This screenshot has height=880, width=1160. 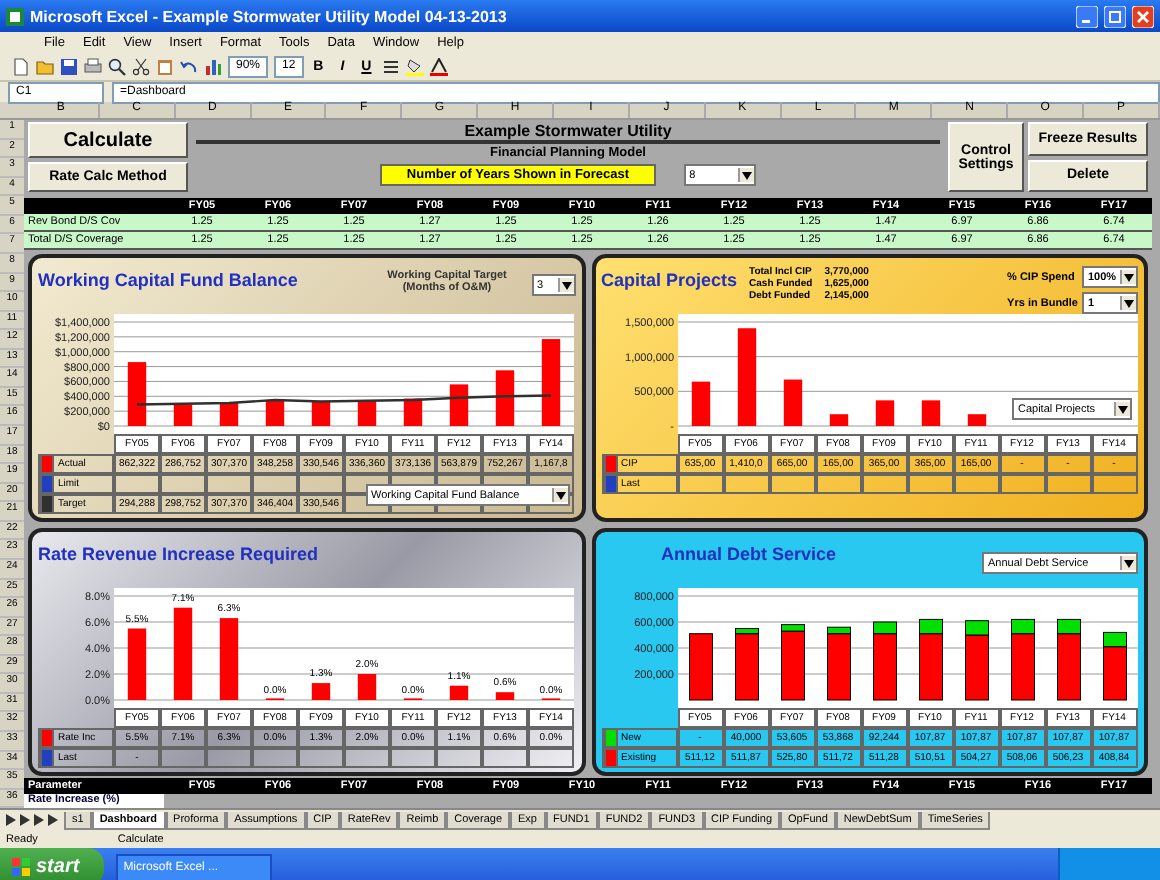 I want to click on panel-title: Capital Projects, so click(x=669, y=279).